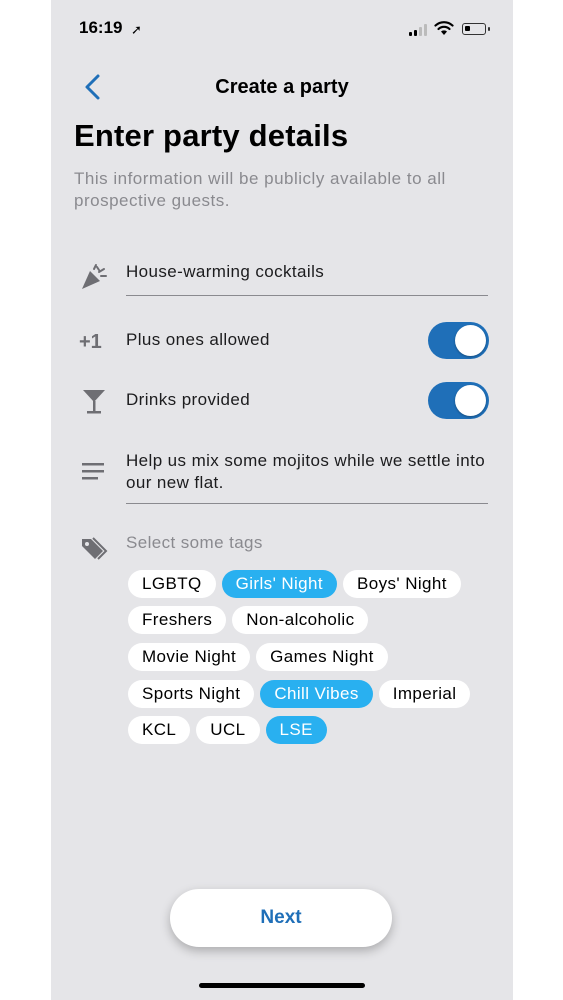 This screenshot has width=563, height=1000. I want to click on drinks-toggle, so click(458, 400).